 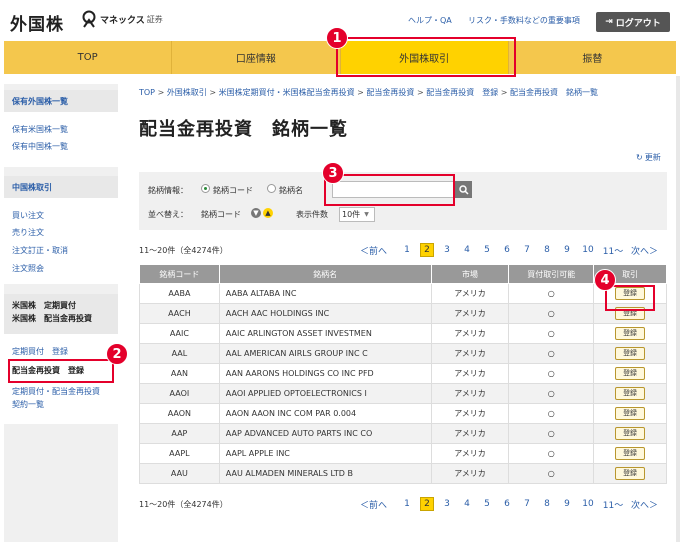 What do you see at coordinates (366, 214) in the screenshot?
I see `chevron-down-icon: ▼` at bounding box center [366, 214].